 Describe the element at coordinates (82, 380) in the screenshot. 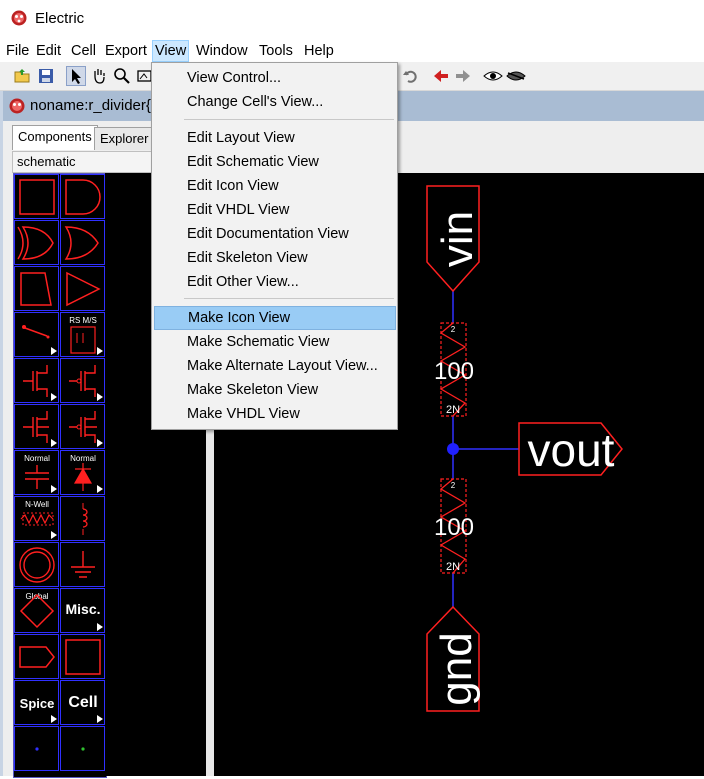

I see `palette-pmos` at that location.